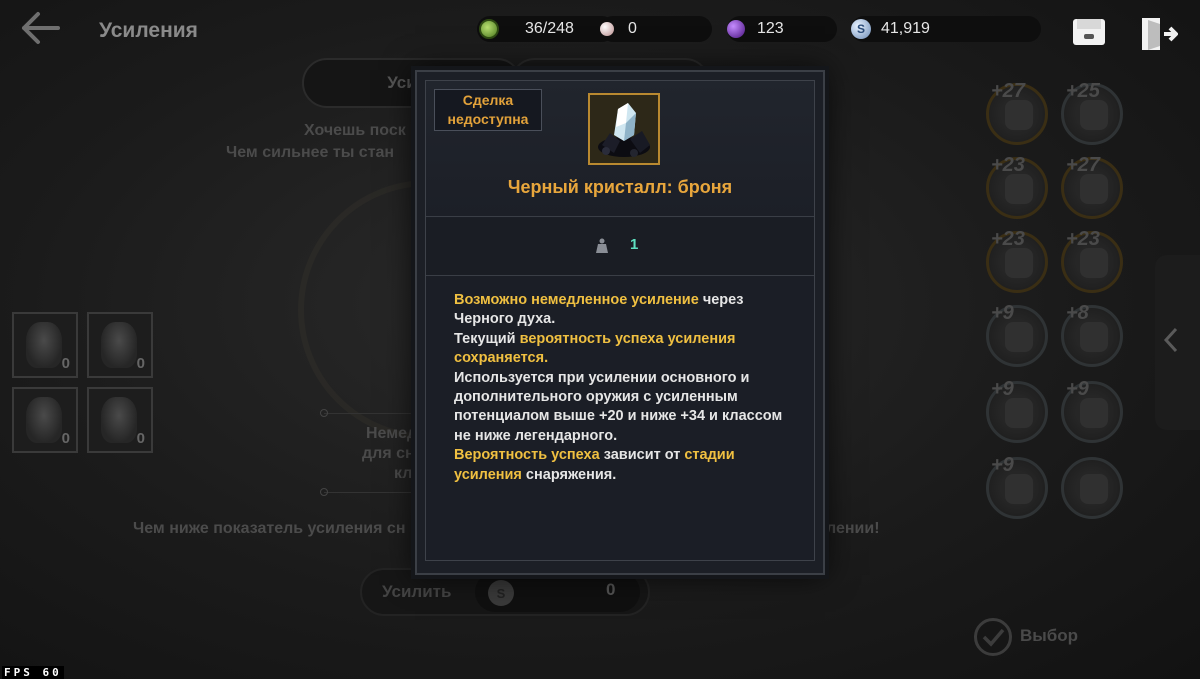  What do you see at coordinates (611, 589) in the screenshot?
I see `enhance-cost-value: 0` at bounding box center [611, 589].